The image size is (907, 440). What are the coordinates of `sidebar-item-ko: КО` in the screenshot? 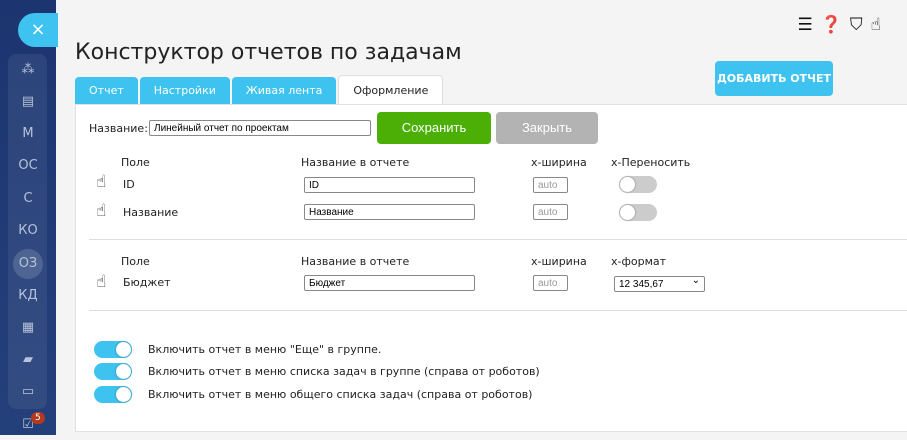 It's located at (28, 231).